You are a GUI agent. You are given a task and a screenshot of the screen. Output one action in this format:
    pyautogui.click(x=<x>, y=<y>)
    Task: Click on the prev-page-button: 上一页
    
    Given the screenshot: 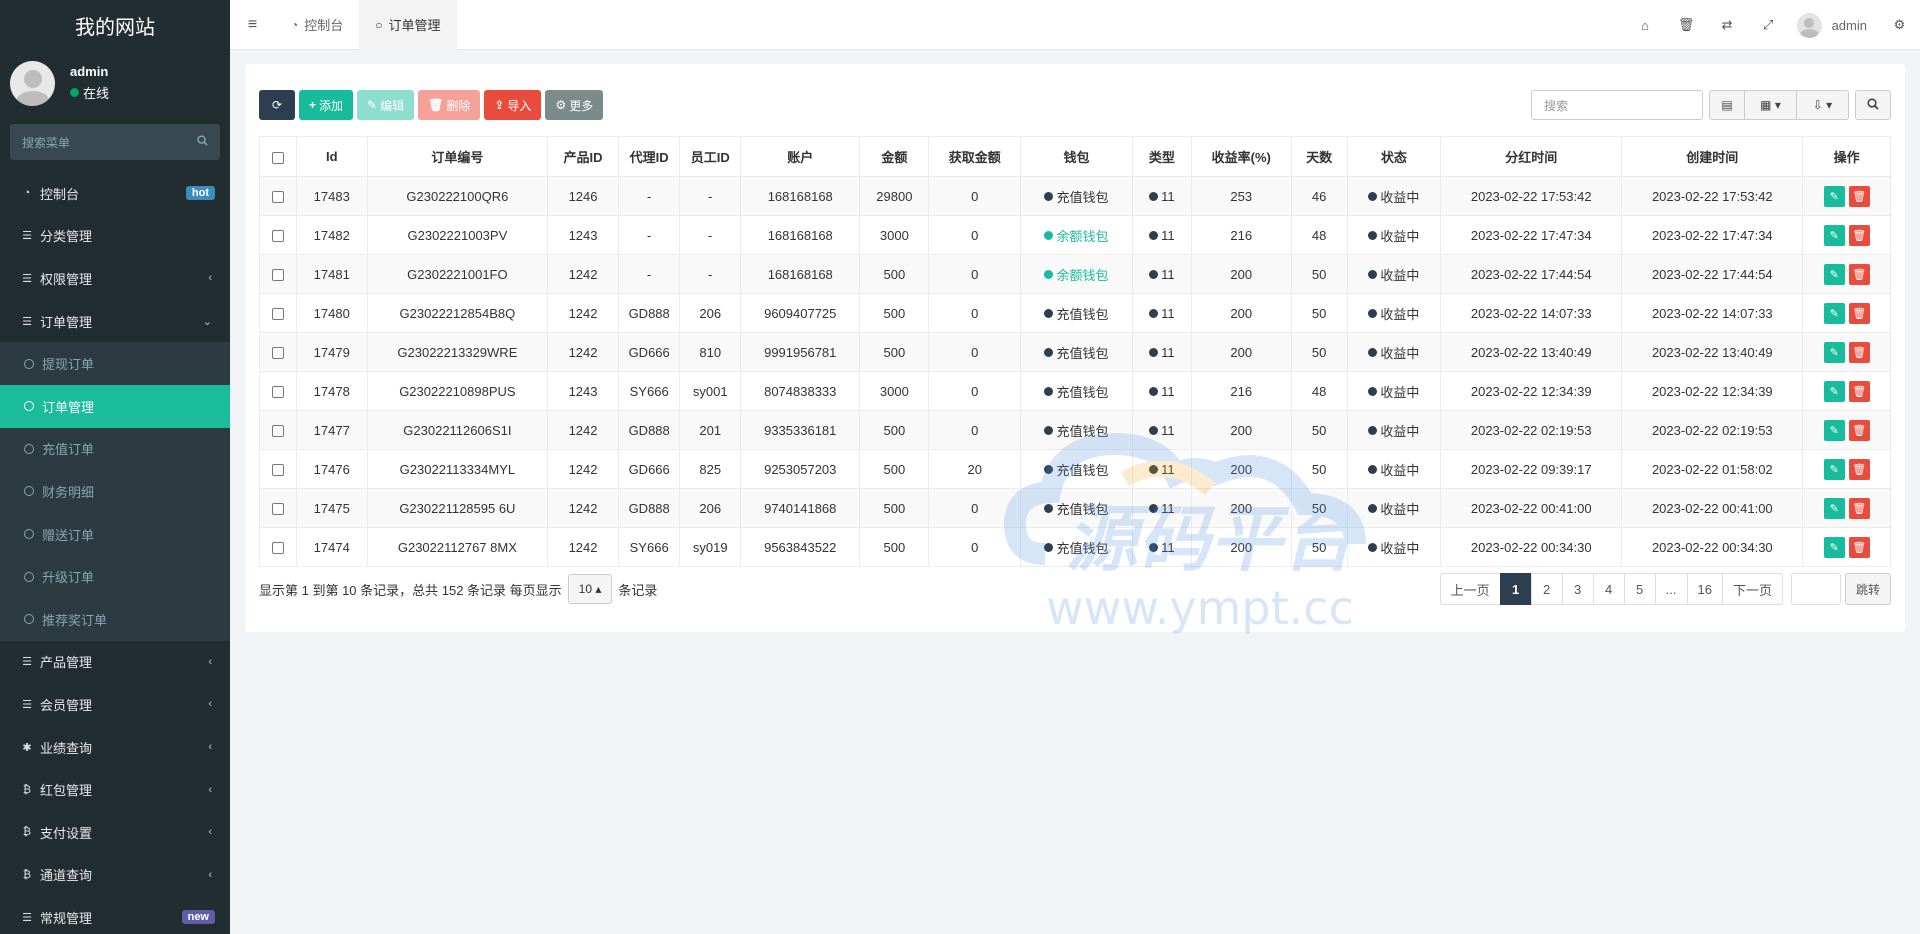 What is the action you would take?
    pyautogui.click(x=1470, y=589)
    